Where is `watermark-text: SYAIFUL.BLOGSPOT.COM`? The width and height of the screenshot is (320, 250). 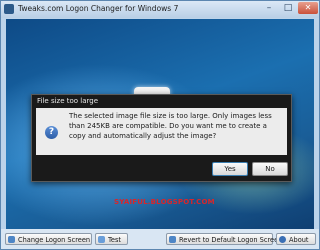 watermark-text: SYAIFUL.BLOGSPOT.COM is located at coordinates (164, 202).